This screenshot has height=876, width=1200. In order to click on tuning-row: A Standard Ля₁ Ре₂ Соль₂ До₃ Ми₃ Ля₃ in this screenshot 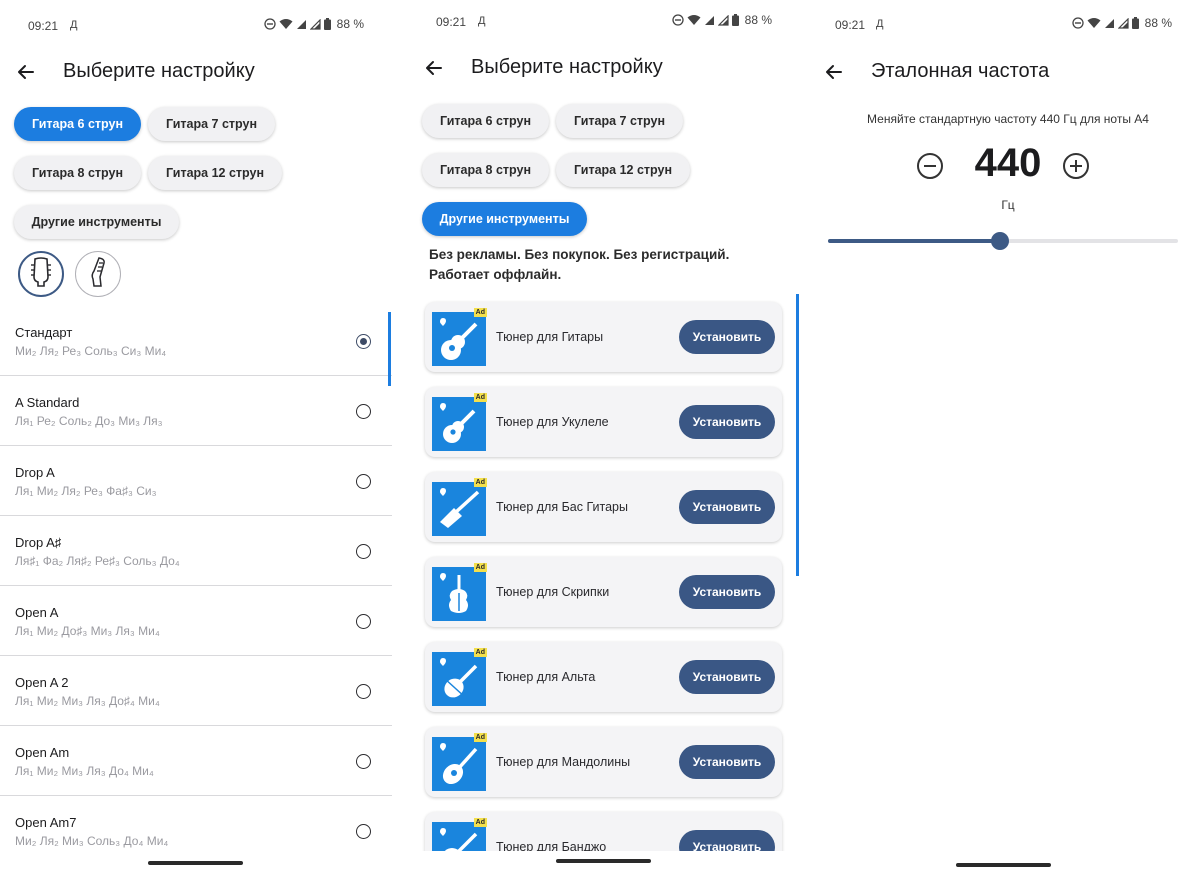, I will do `click(196, 411)`.